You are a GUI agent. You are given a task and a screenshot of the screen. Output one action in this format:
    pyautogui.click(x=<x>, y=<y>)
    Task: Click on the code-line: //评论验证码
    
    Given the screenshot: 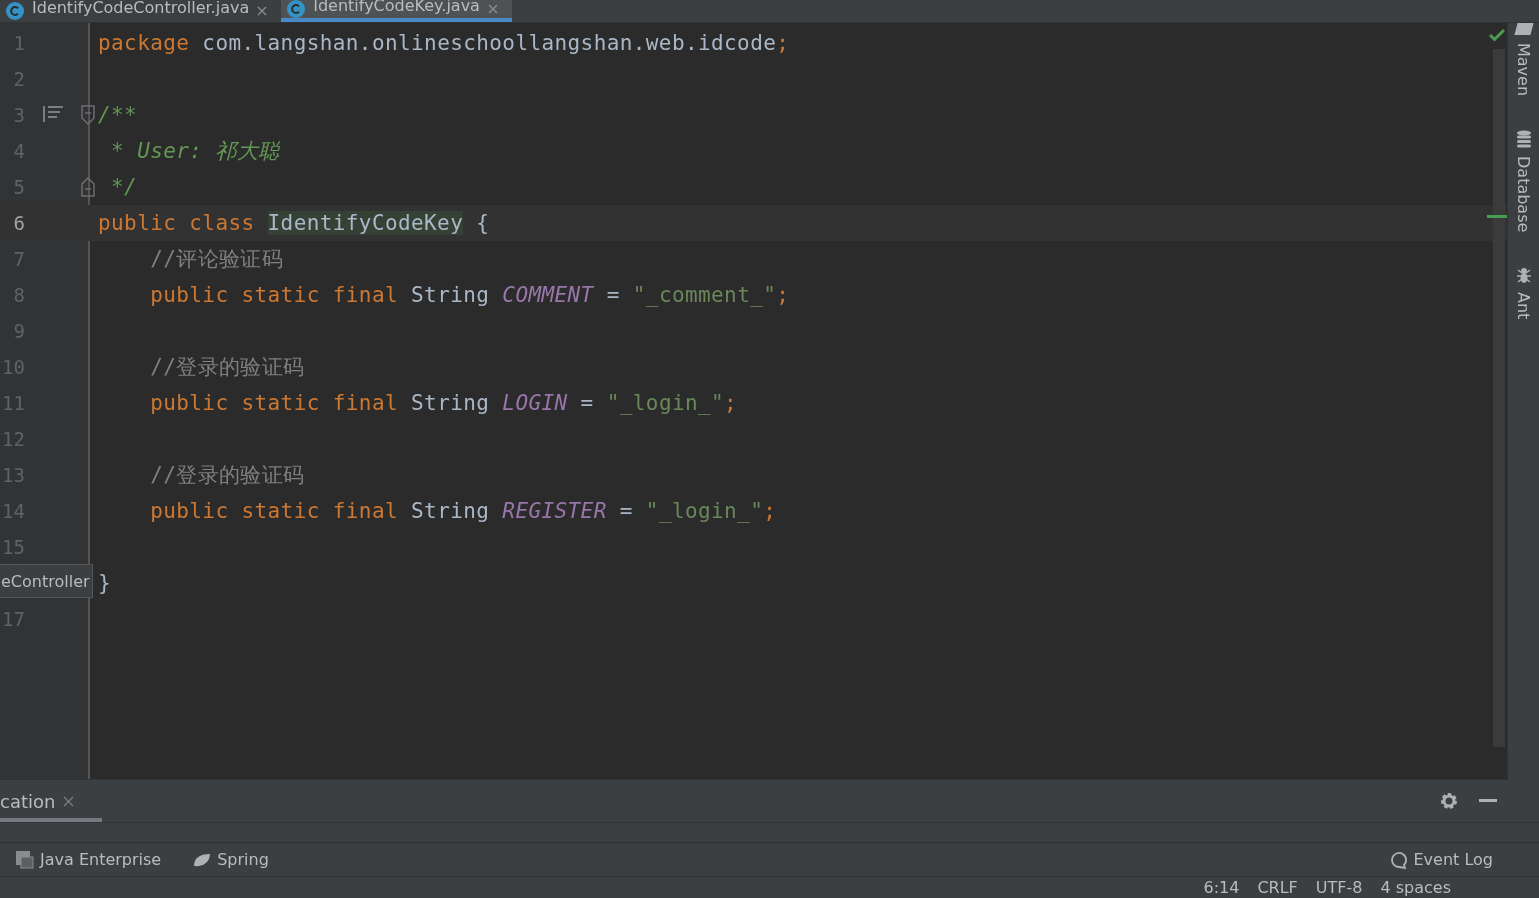 What is the action you would take?
    pyautogui.click(x=216, y=259)
    